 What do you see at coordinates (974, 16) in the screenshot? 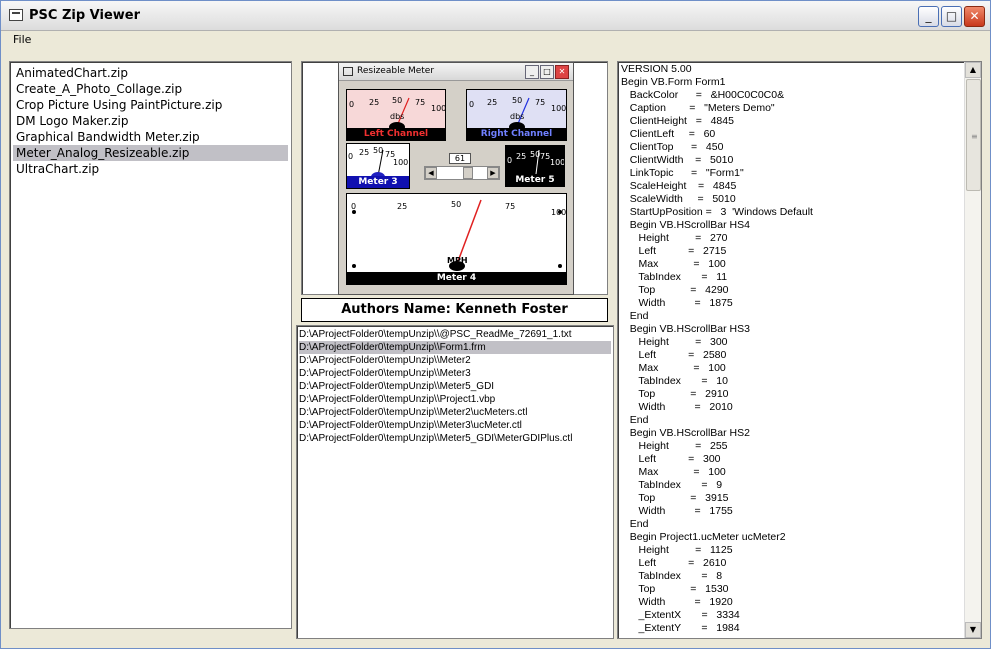
I see `close-button: ✕` at bounding box center [974, 16].